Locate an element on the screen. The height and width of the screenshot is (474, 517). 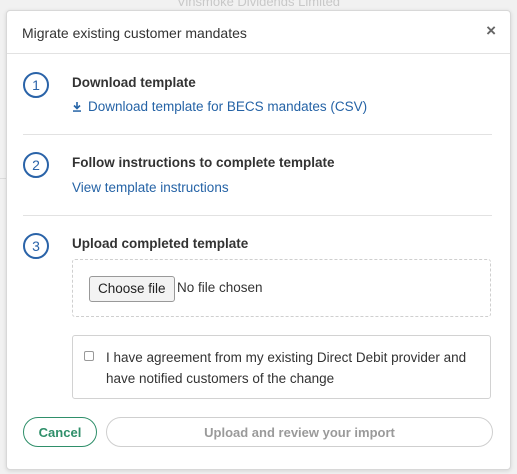
step-heading: Download template is located at coordinates (134, 82).